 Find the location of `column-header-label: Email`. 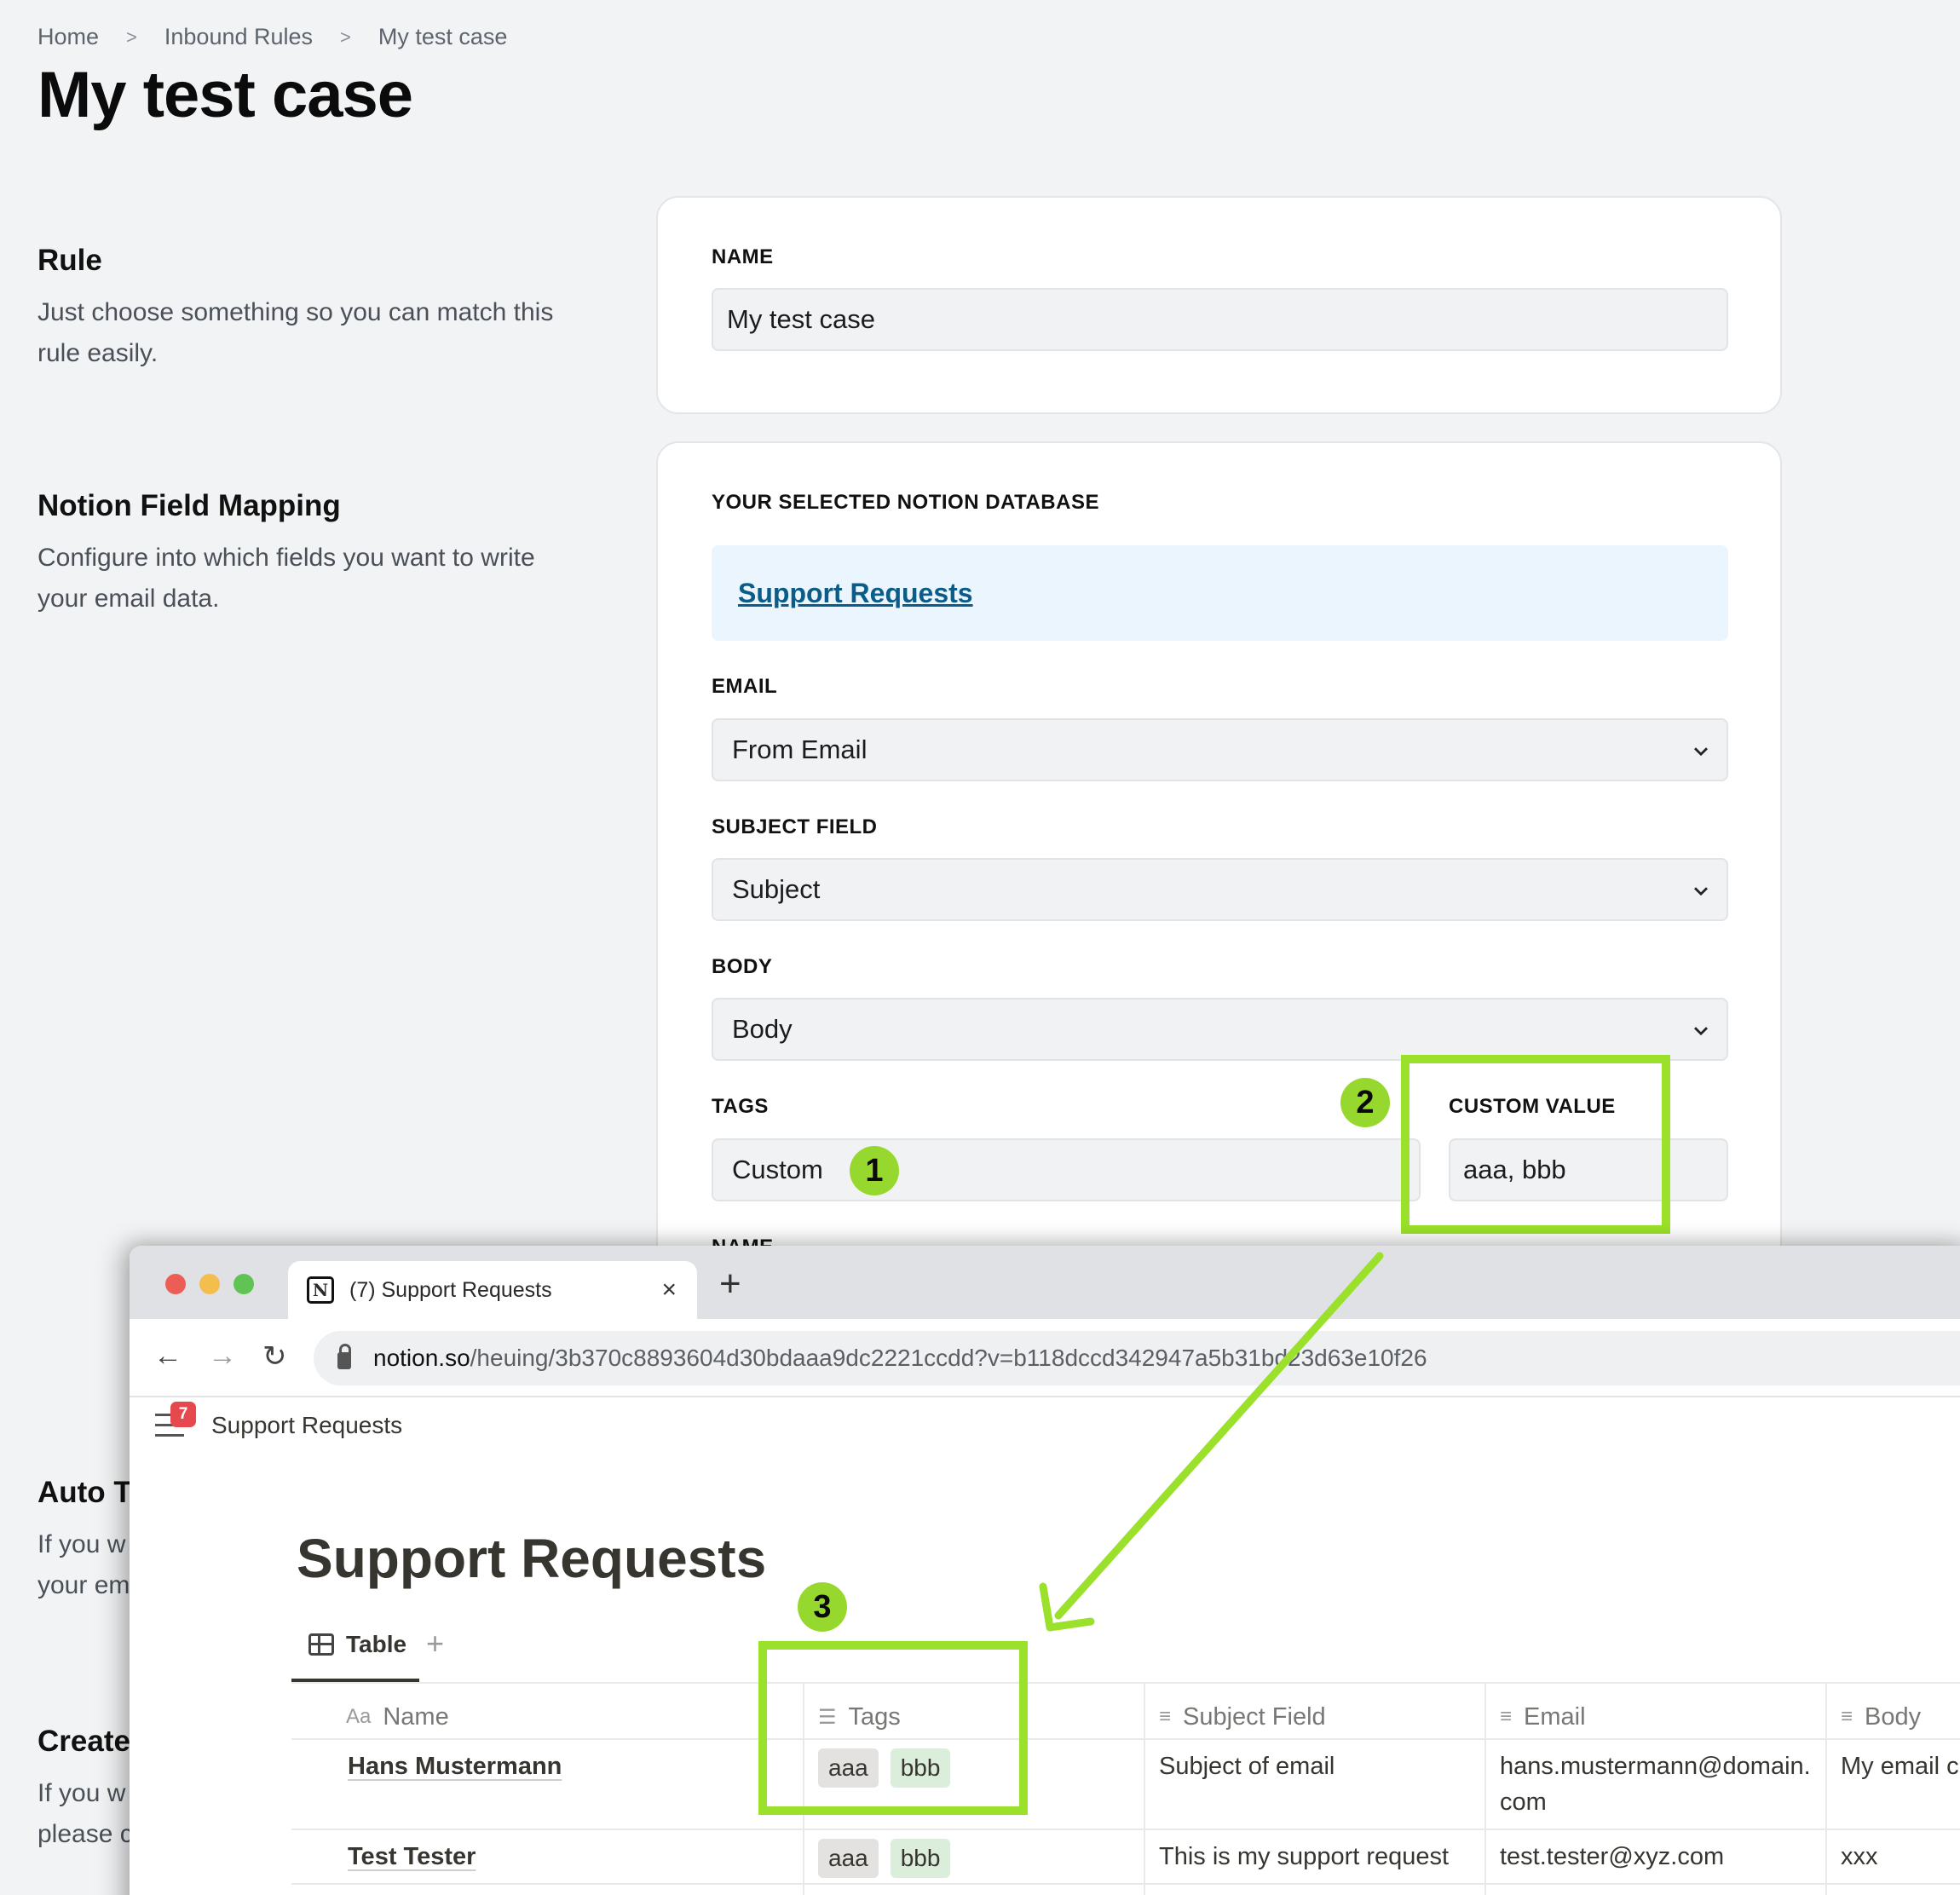

column-header-label: Email is located at coordinates (1555, 1716).